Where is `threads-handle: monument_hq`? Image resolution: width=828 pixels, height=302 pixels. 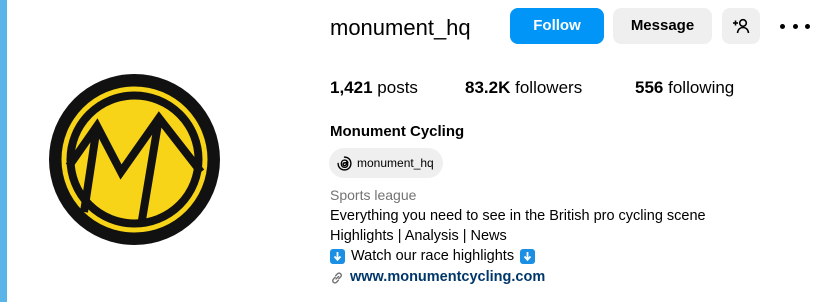
threads-handle: monument_hq is located at coordinates (395, 163).